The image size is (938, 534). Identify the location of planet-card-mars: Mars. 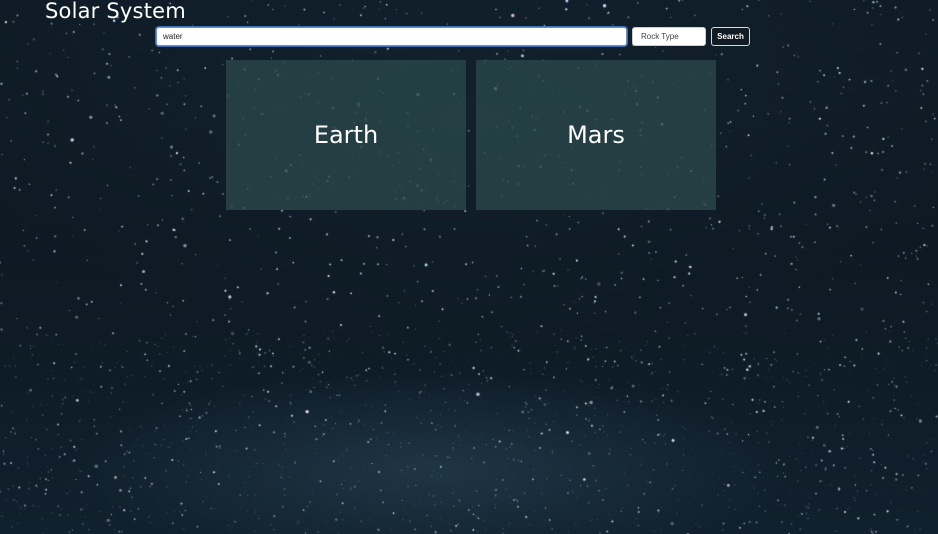
(596, 135).